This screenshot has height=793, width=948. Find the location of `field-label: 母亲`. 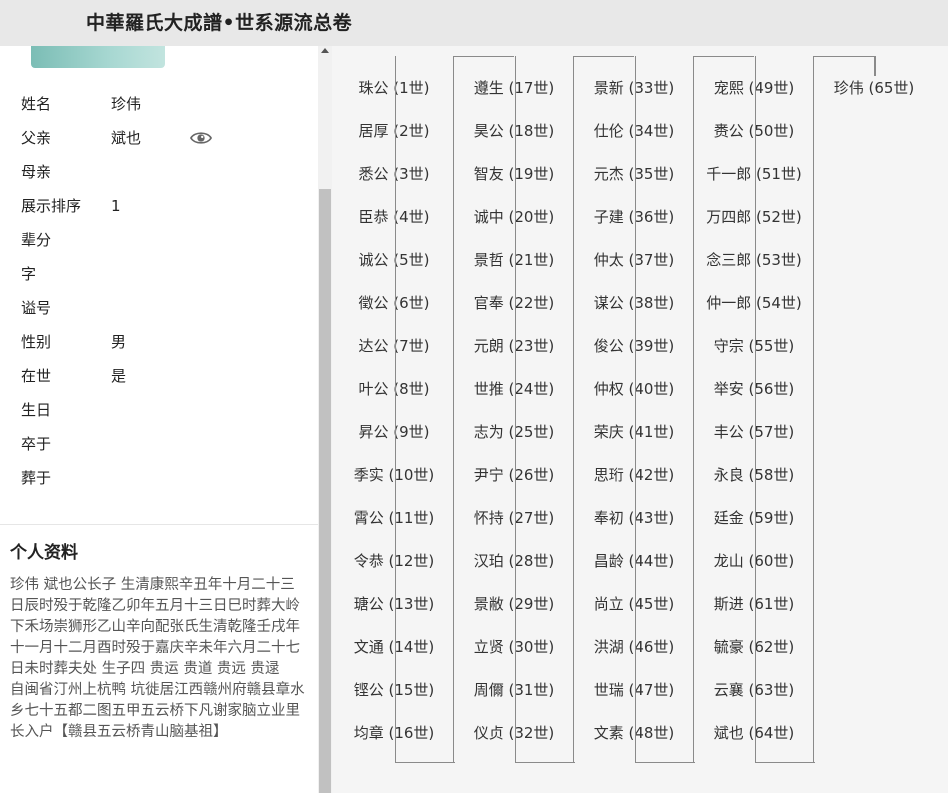

field-label: 母亲 is located at coordinates (36, 172).